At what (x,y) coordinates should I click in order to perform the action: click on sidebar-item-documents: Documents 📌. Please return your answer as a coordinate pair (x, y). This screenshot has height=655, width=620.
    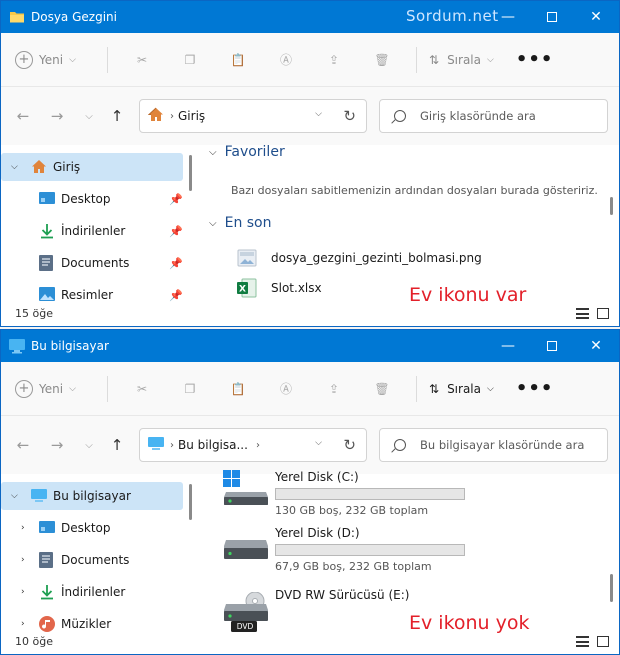
    Looking at the image, I should click on (92, 263).